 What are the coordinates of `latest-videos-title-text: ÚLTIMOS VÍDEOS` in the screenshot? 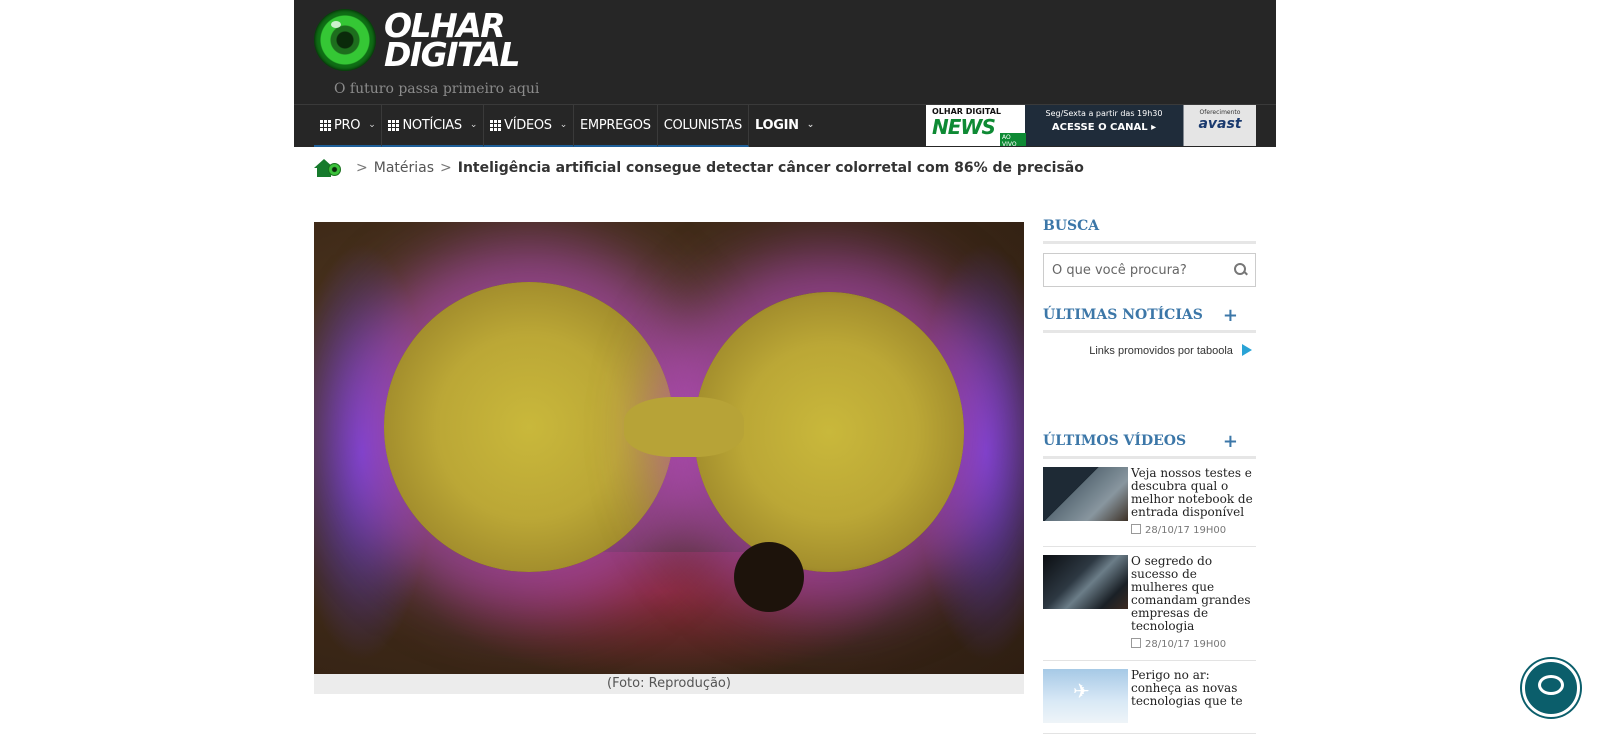 It's located at (1115, 441).